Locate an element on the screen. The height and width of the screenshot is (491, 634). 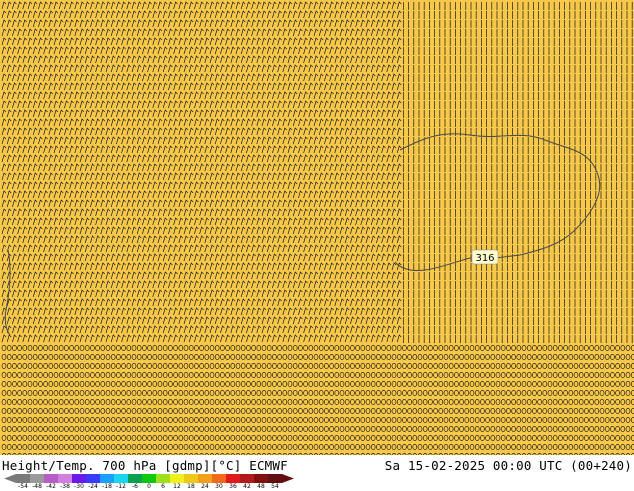
colorbar-tick-label: -24 is located at coordinates (93, 486).